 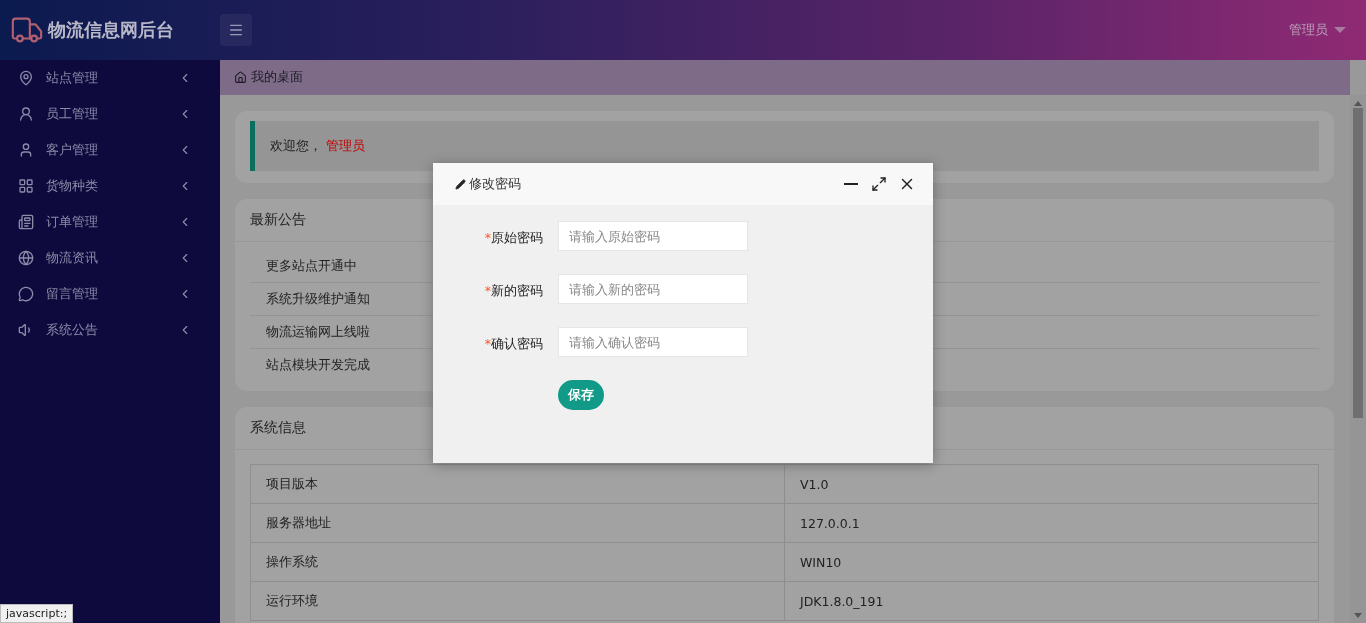 What do you see at coordinates (460, 184) in the screenshot?
I see `pencil-icon` at bounding box center [460, 184].